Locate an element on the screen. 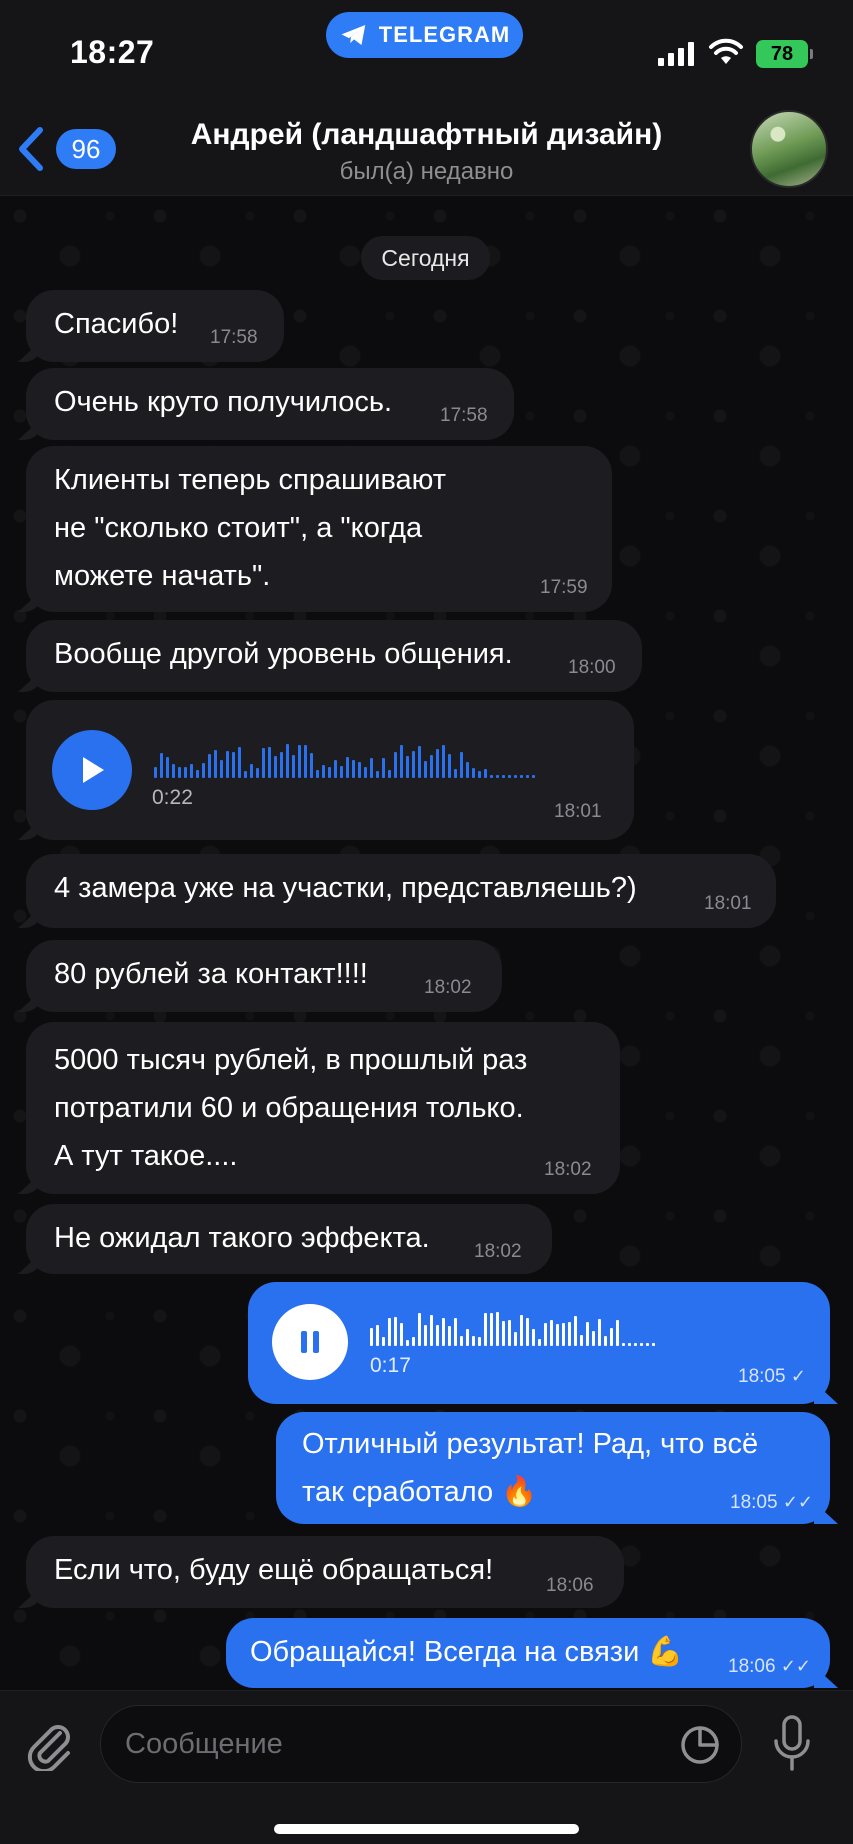 This screenshot has height=1844, width=853. message-time: 18:01 is located at coordinates (728, 903).